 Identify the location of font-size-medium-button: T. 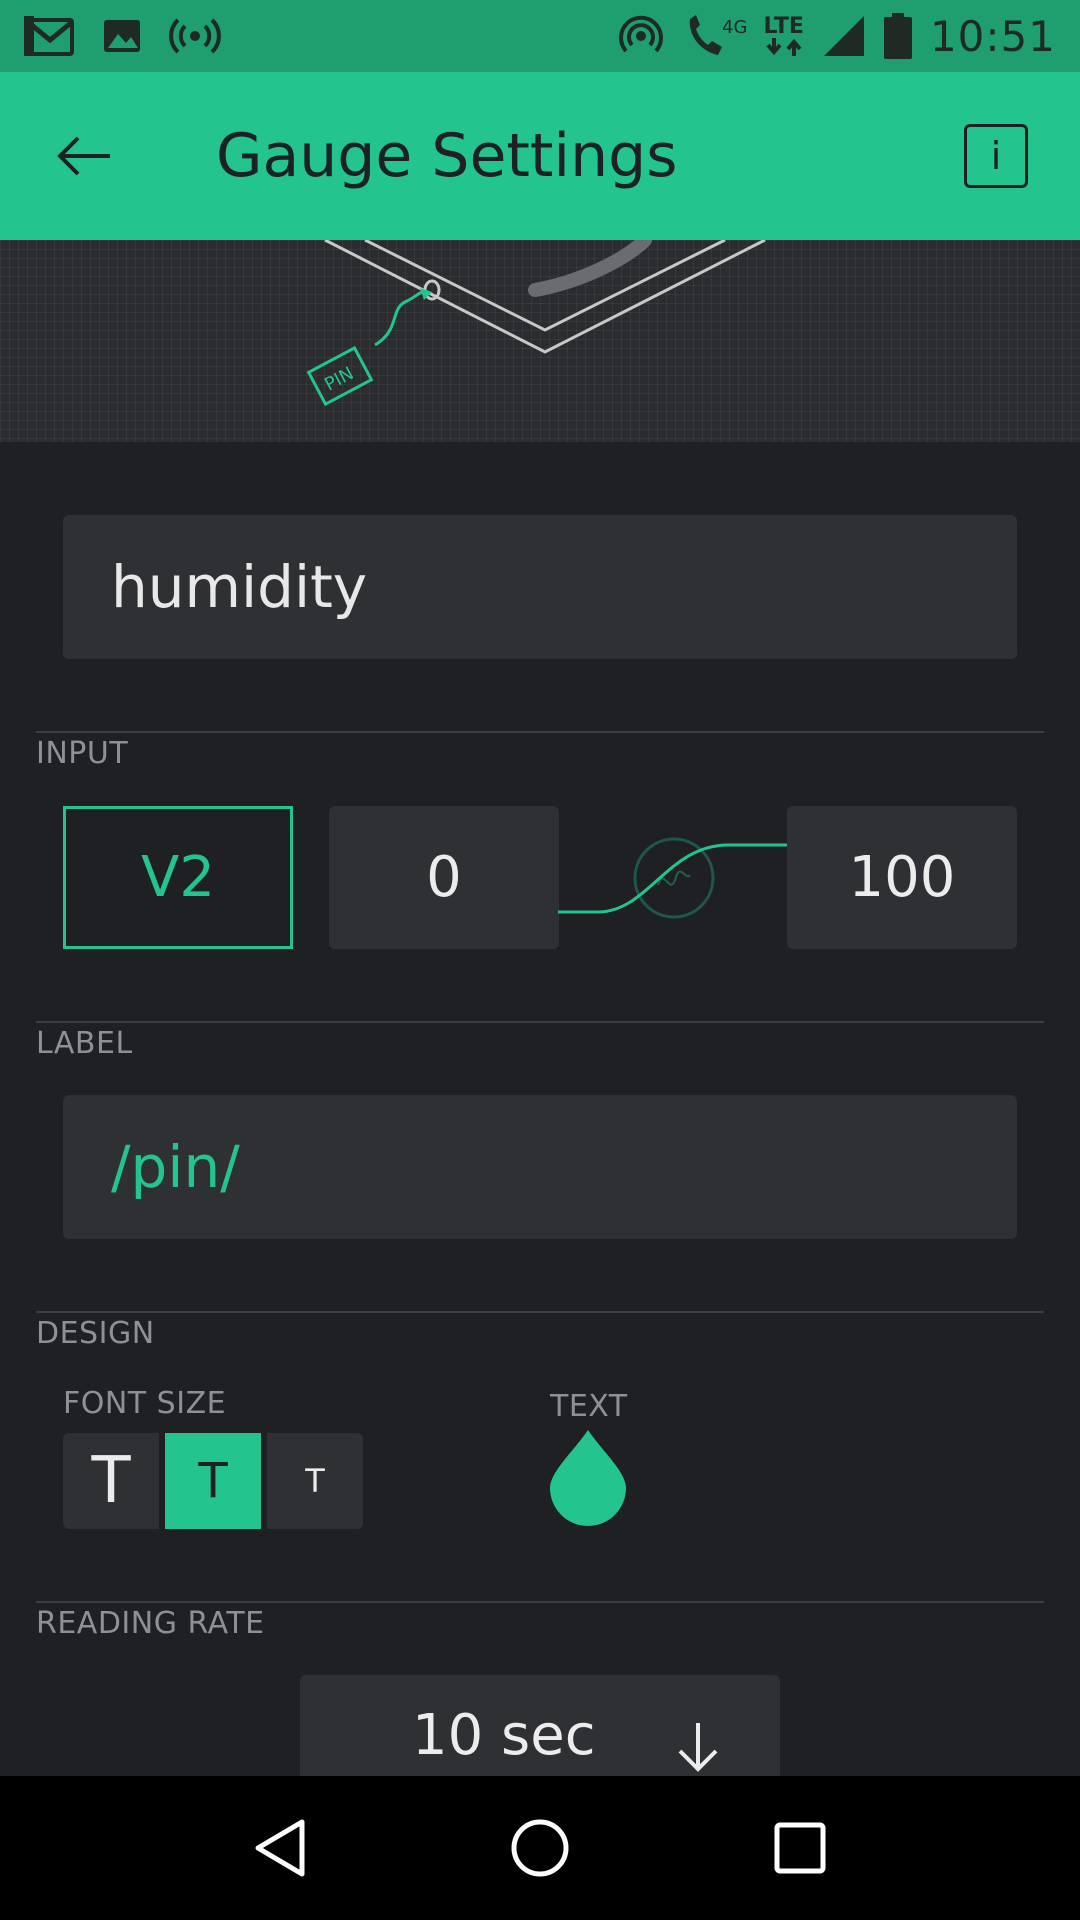
(213, 1481).